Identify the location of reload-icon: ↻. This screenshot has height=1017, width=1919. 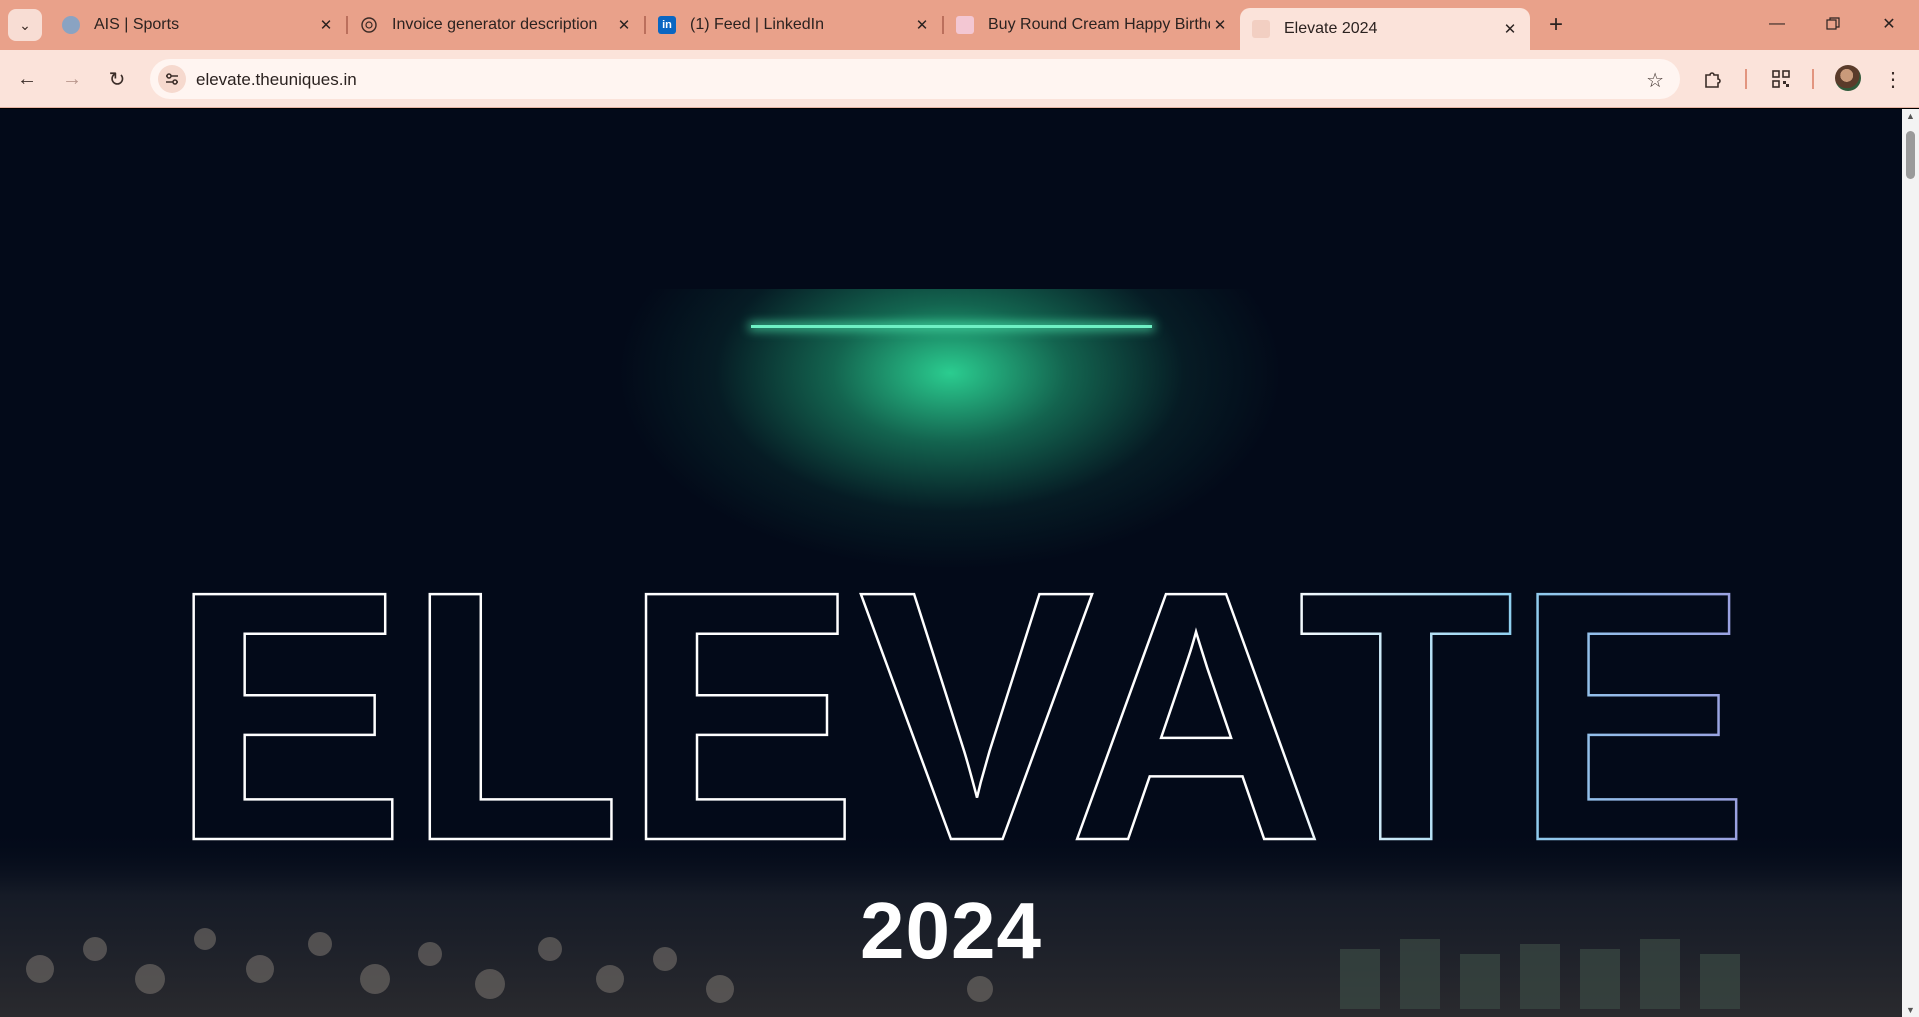
(117, 79).